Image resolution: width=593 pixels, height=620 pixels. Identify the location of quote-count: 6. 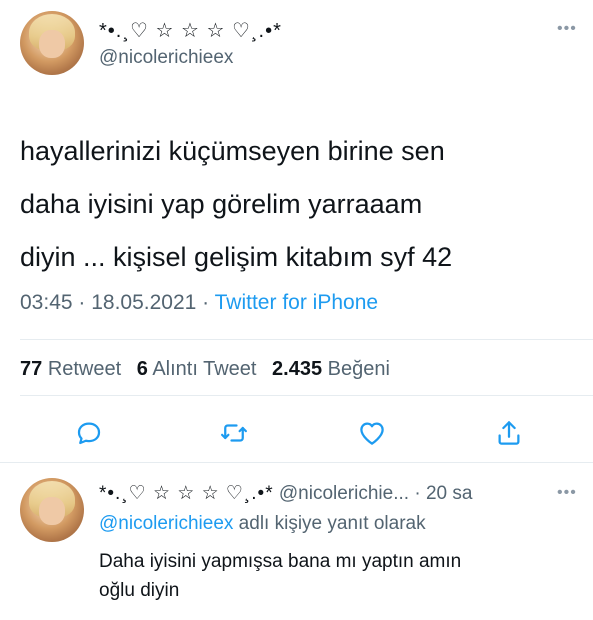
(142, 369).